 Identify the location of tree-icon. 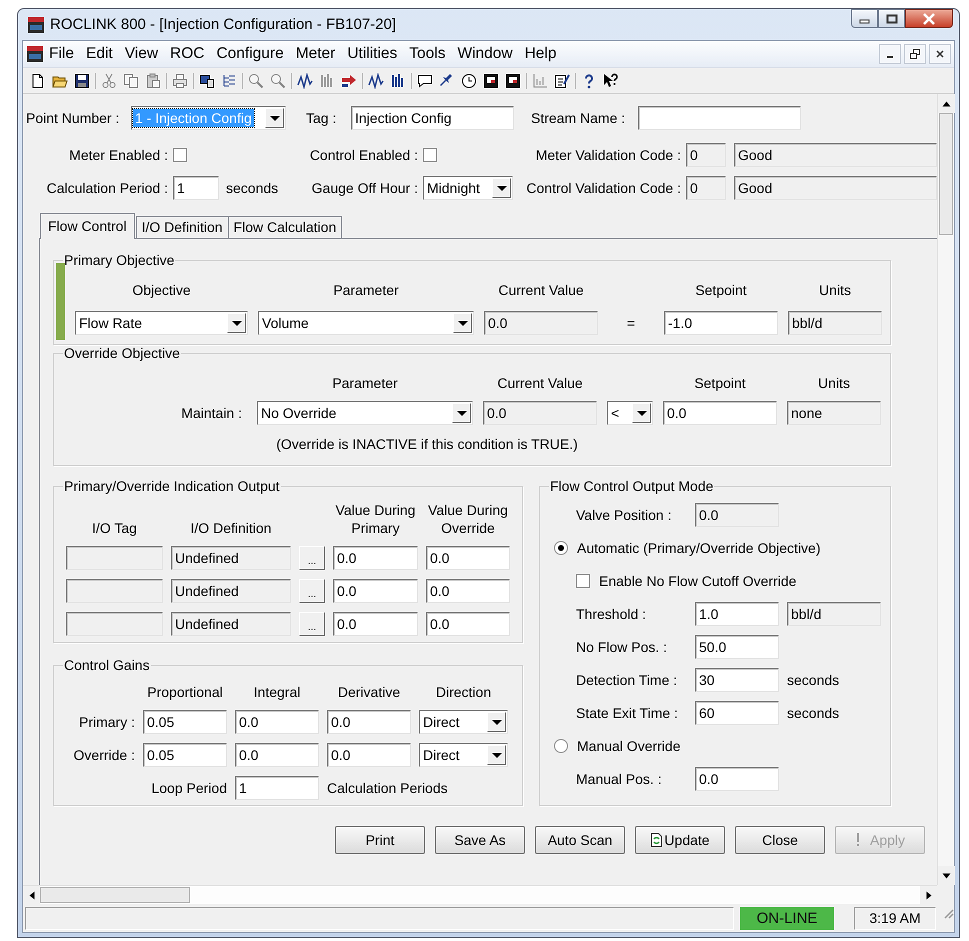
(229, 80).